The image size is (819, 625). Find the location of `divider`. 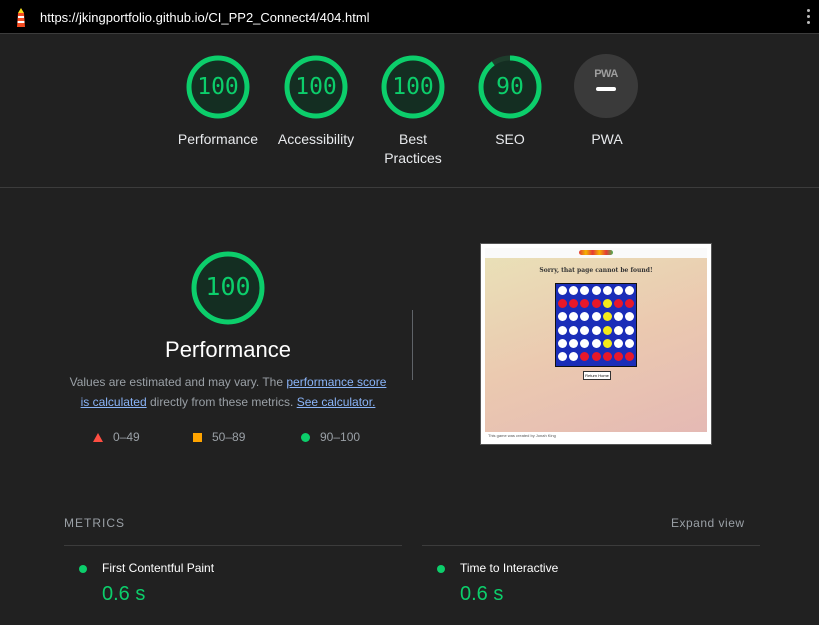

divider is located at coordinates (412, 345).